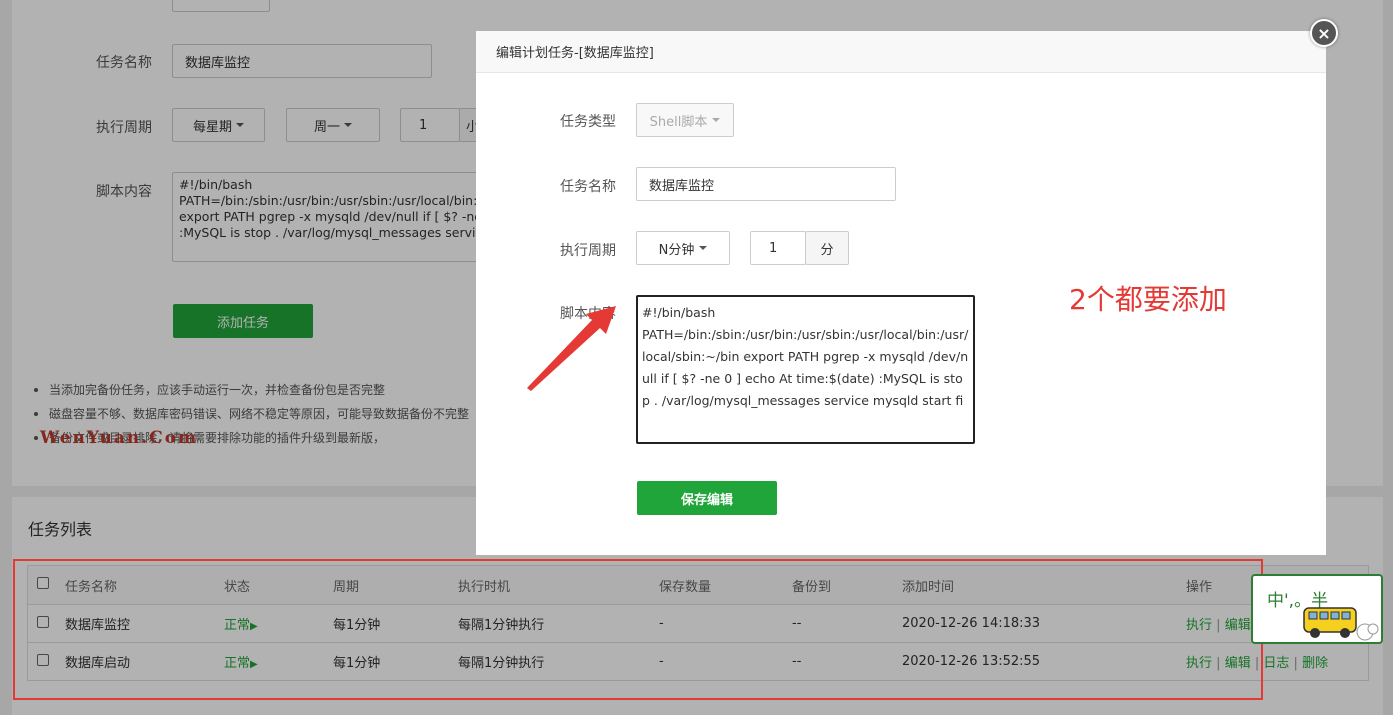 The height and width of the screenshot is (715, 1393). I want to click on period-select: N分钟, so click(683, 248).